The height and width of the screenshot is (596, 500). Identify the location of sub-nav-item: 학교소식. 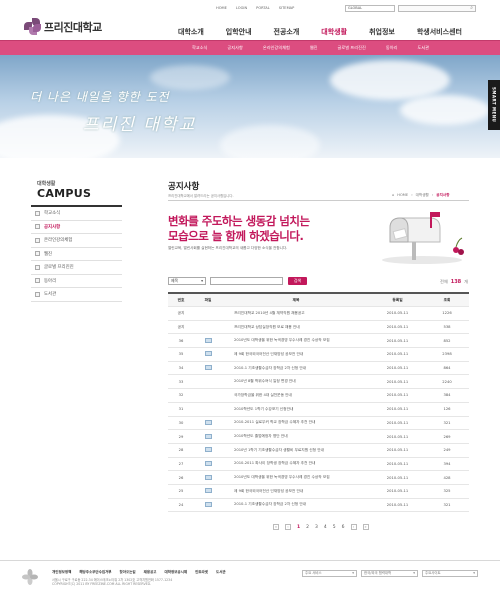
(199, 48).